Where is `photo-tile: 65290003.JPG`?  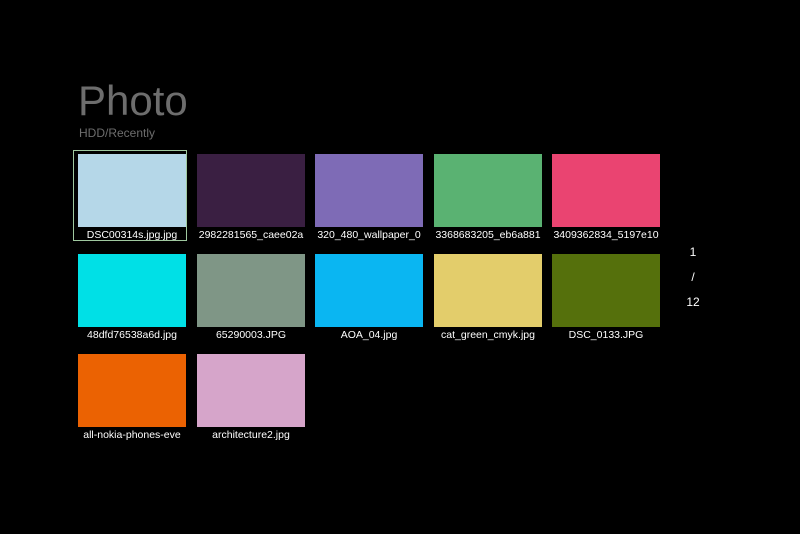
photo-tile: 65290003.JPG is located at coordinates (251, 300).